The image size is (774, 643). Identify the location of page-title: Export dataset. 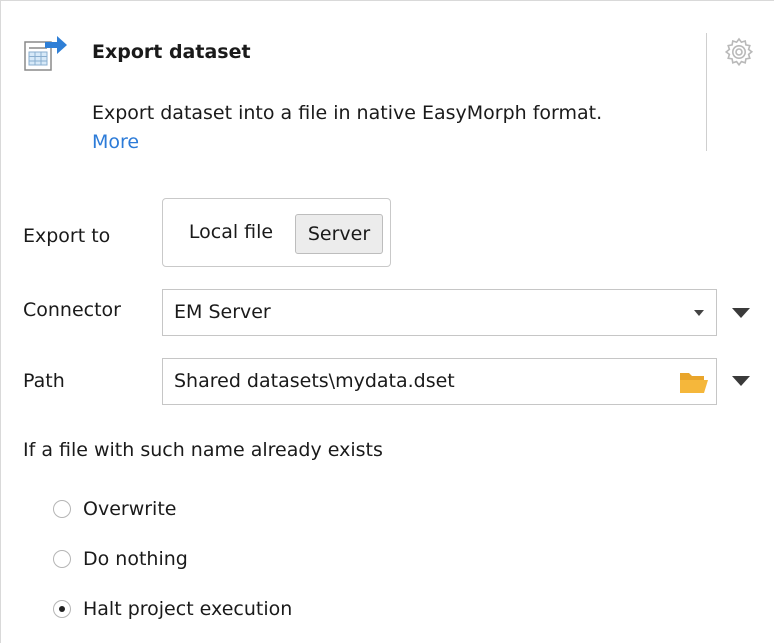
(171, 52).